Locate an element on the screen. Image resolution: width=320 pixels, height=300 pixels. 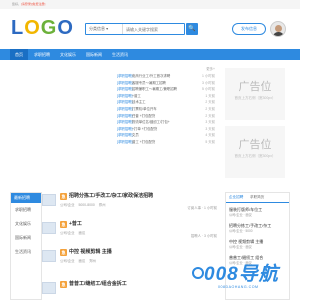
greeting-text: 您好， is located at coordinates (17, 4).